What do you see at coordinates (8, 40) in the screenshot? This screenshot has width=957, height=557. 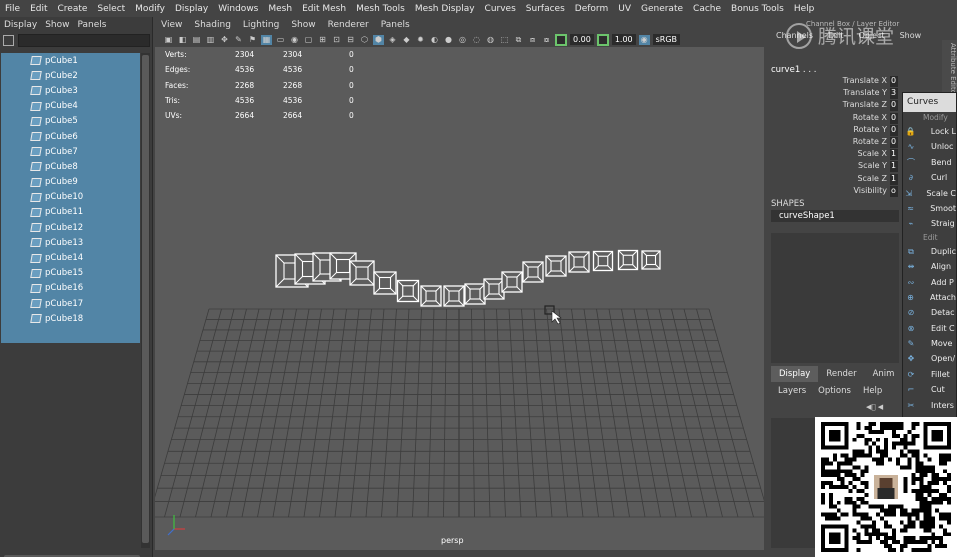 I see `filter-icon` at bounding box center [8, 40].